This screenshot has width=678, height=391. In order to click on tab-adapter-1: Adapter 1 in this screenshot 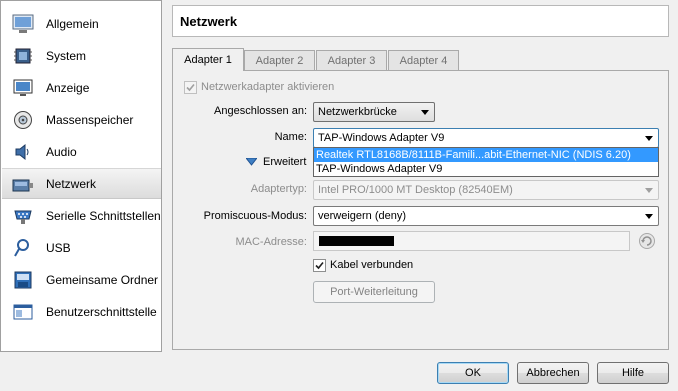, I will do `click(208, 59)`.